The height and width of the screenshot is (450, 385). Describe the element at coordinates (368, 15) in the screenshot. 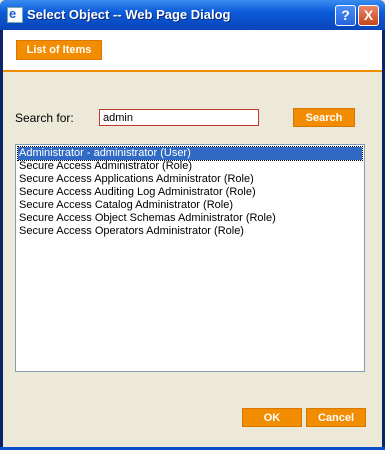

I see `close-button: X` at that location.